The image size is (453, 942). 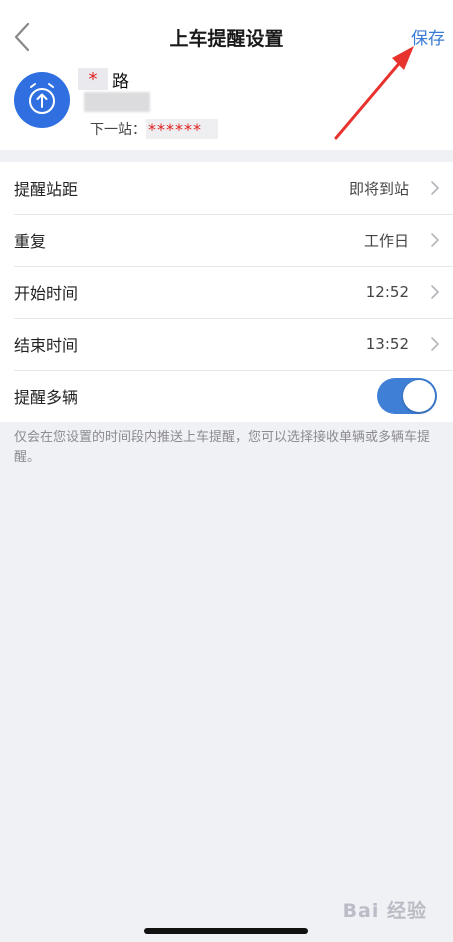 I want to click on avatar, so click(x=42, y=100).